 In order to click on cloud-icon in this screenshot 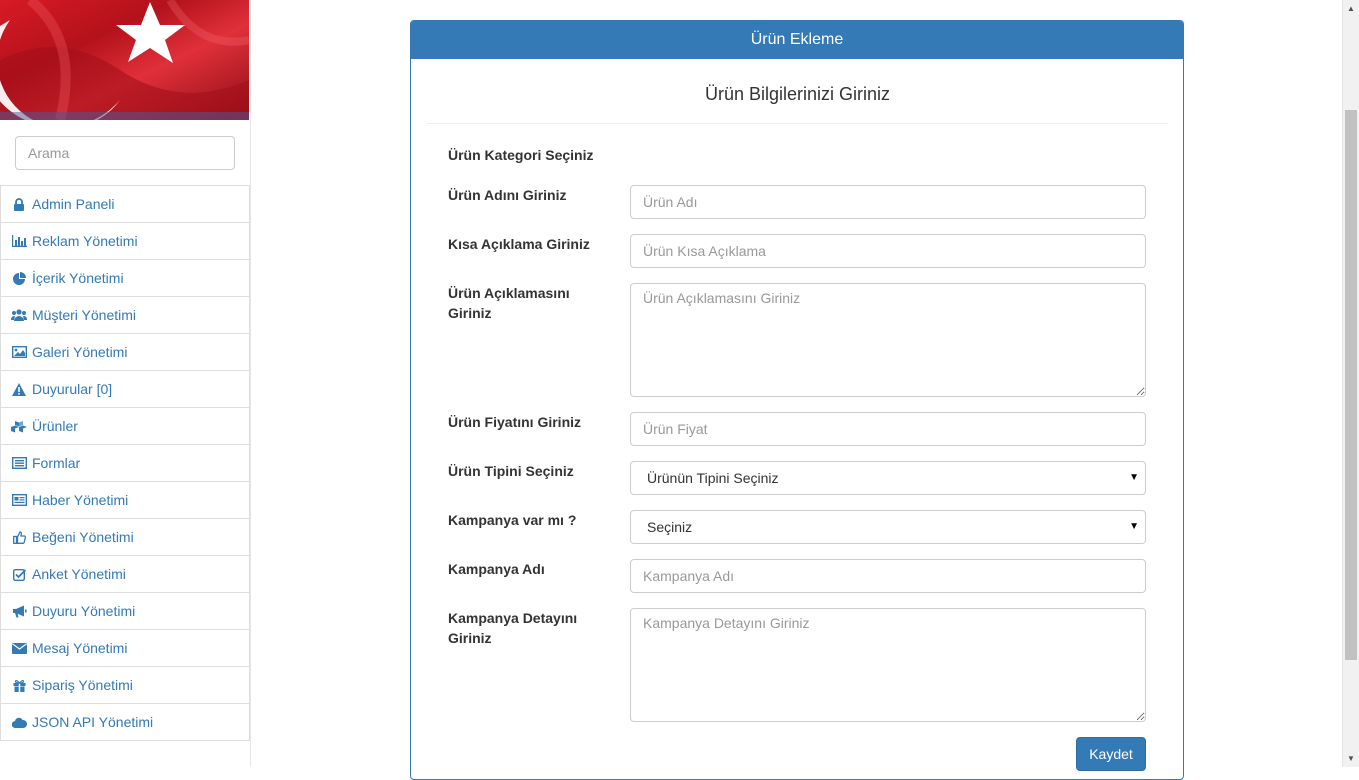, I will do `click(19, 722)`.